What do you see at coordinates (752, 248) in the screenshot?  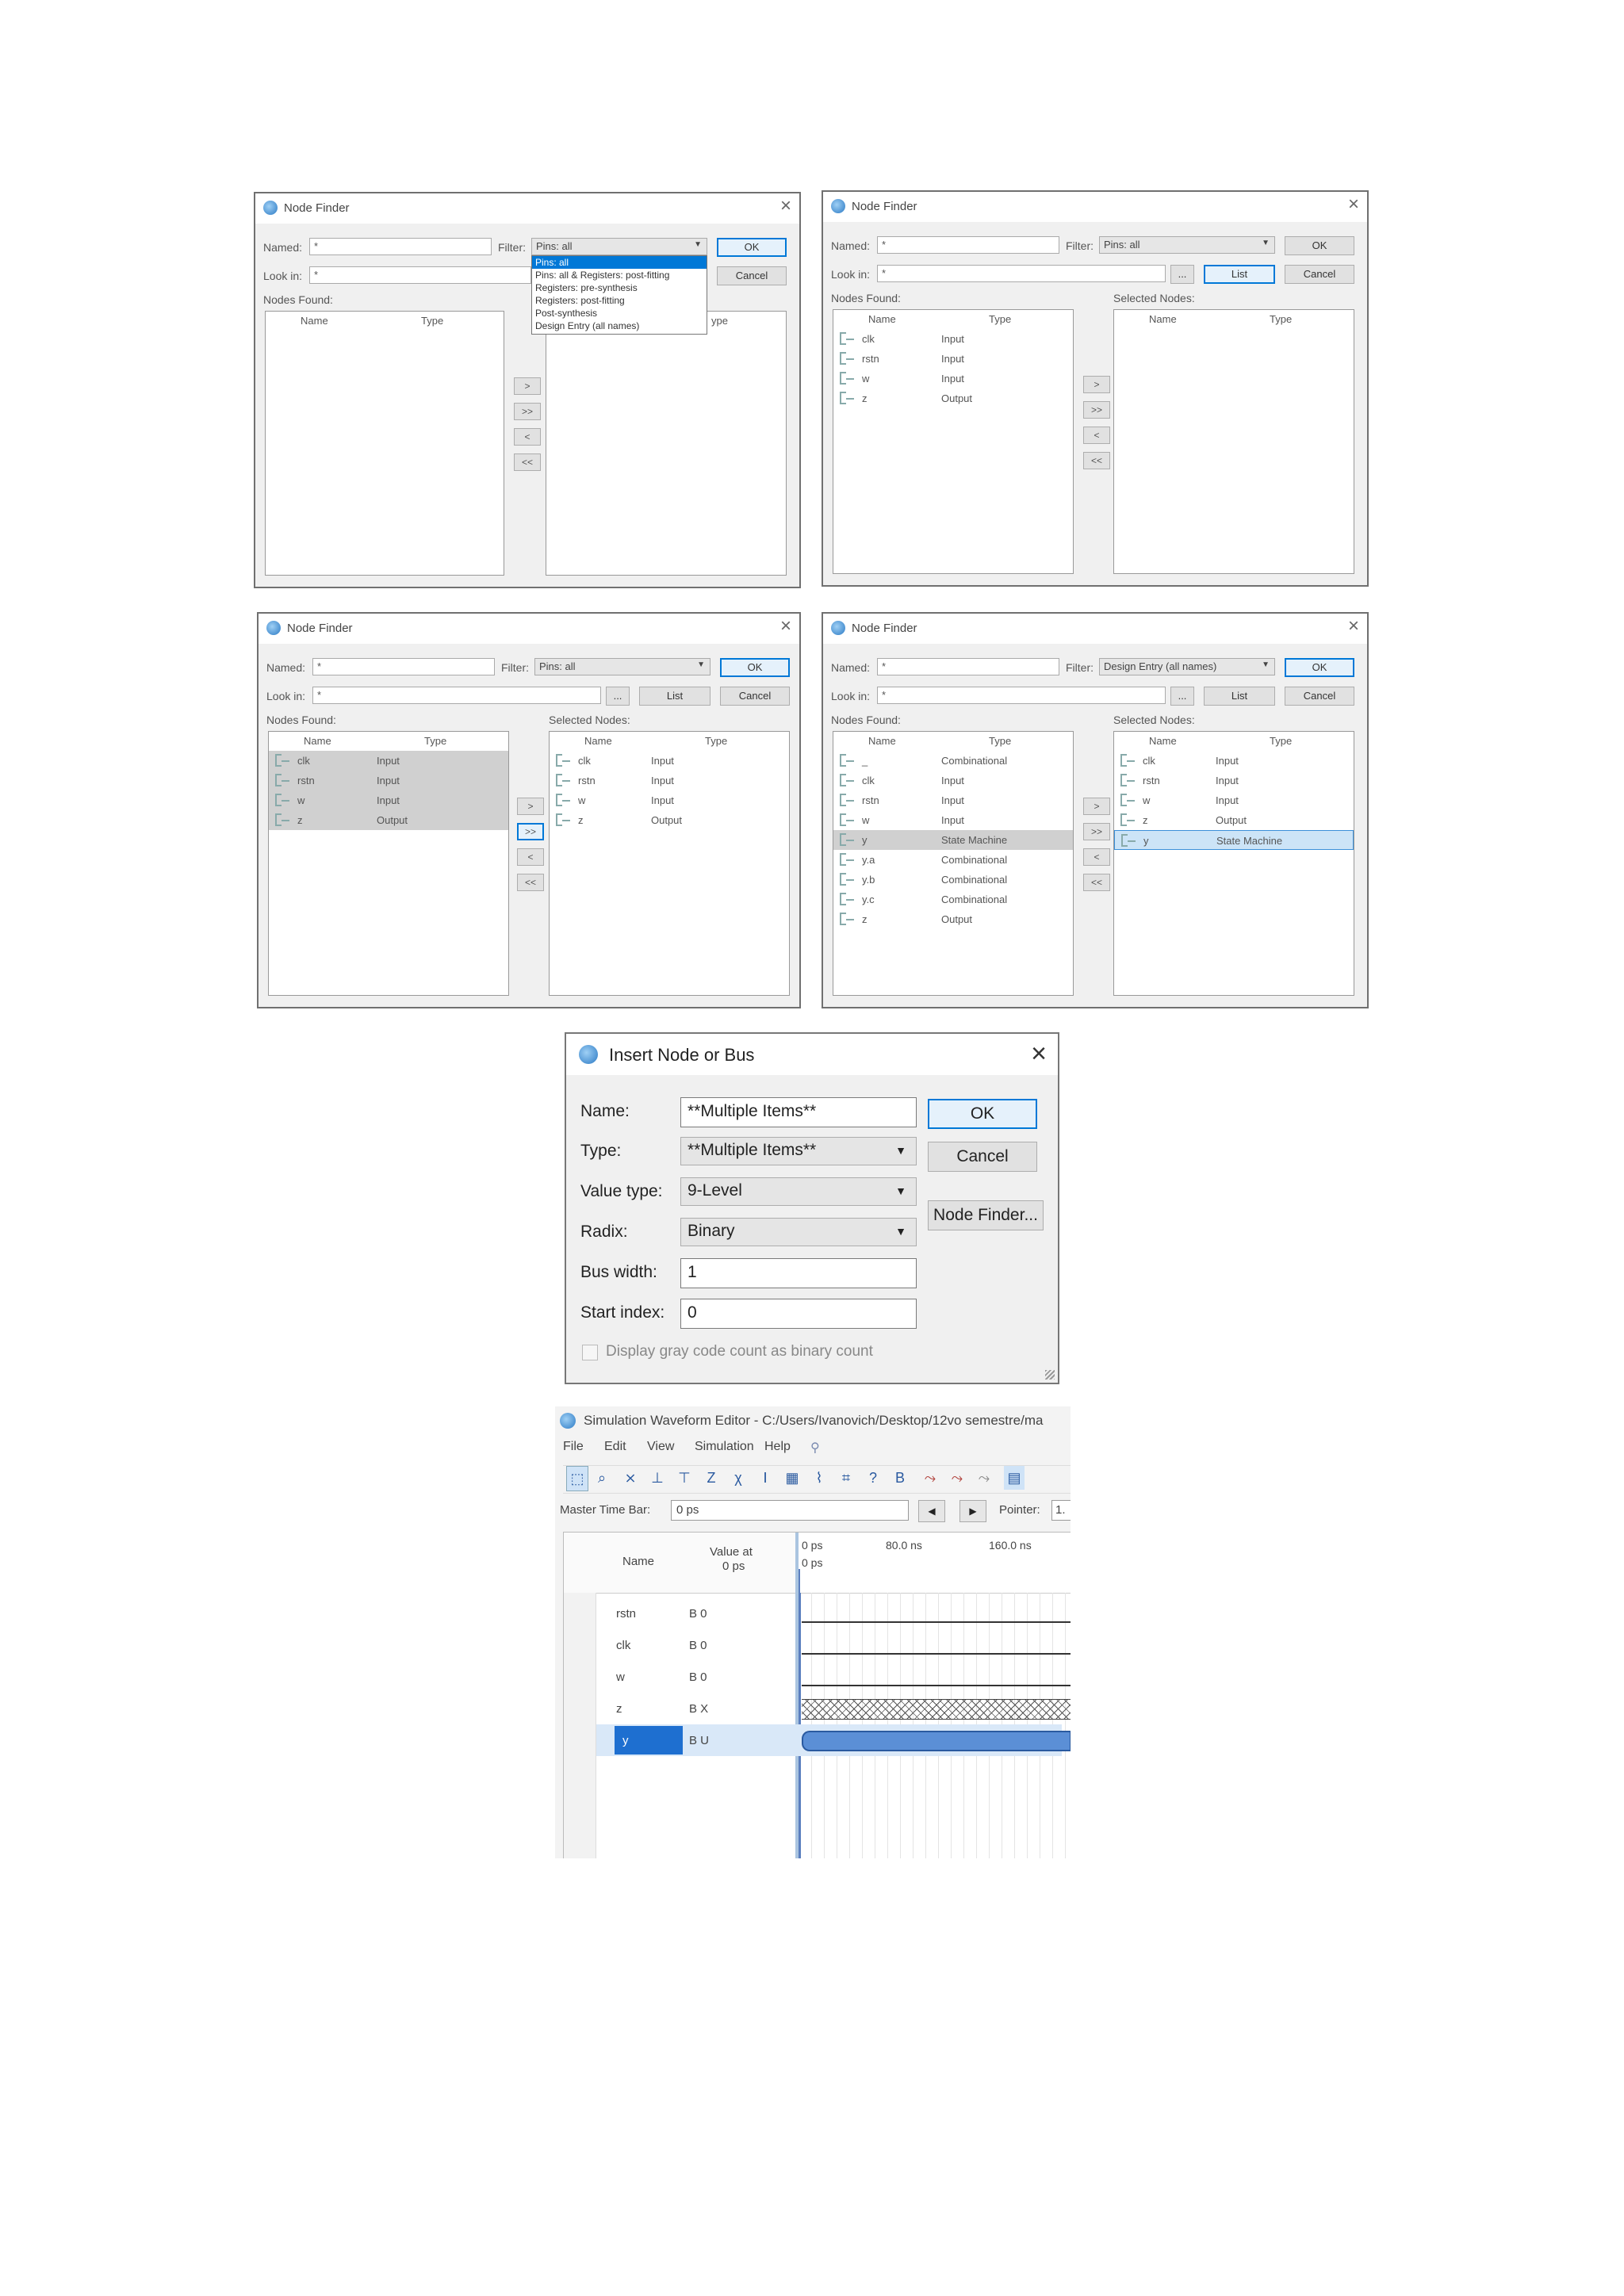 I see `ok-button: OK` at bounding box center [752, 248].